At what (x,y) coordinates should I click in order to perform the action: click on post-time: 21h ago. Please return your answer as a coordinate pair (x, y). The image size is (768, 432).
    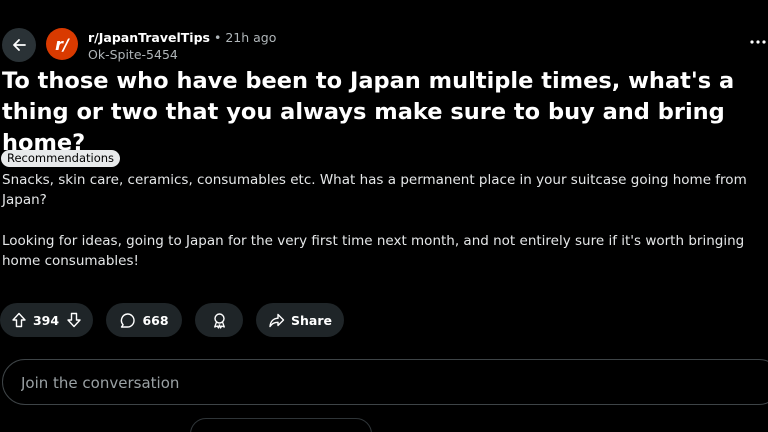
    Looking at the image, I should click on (251, 37).